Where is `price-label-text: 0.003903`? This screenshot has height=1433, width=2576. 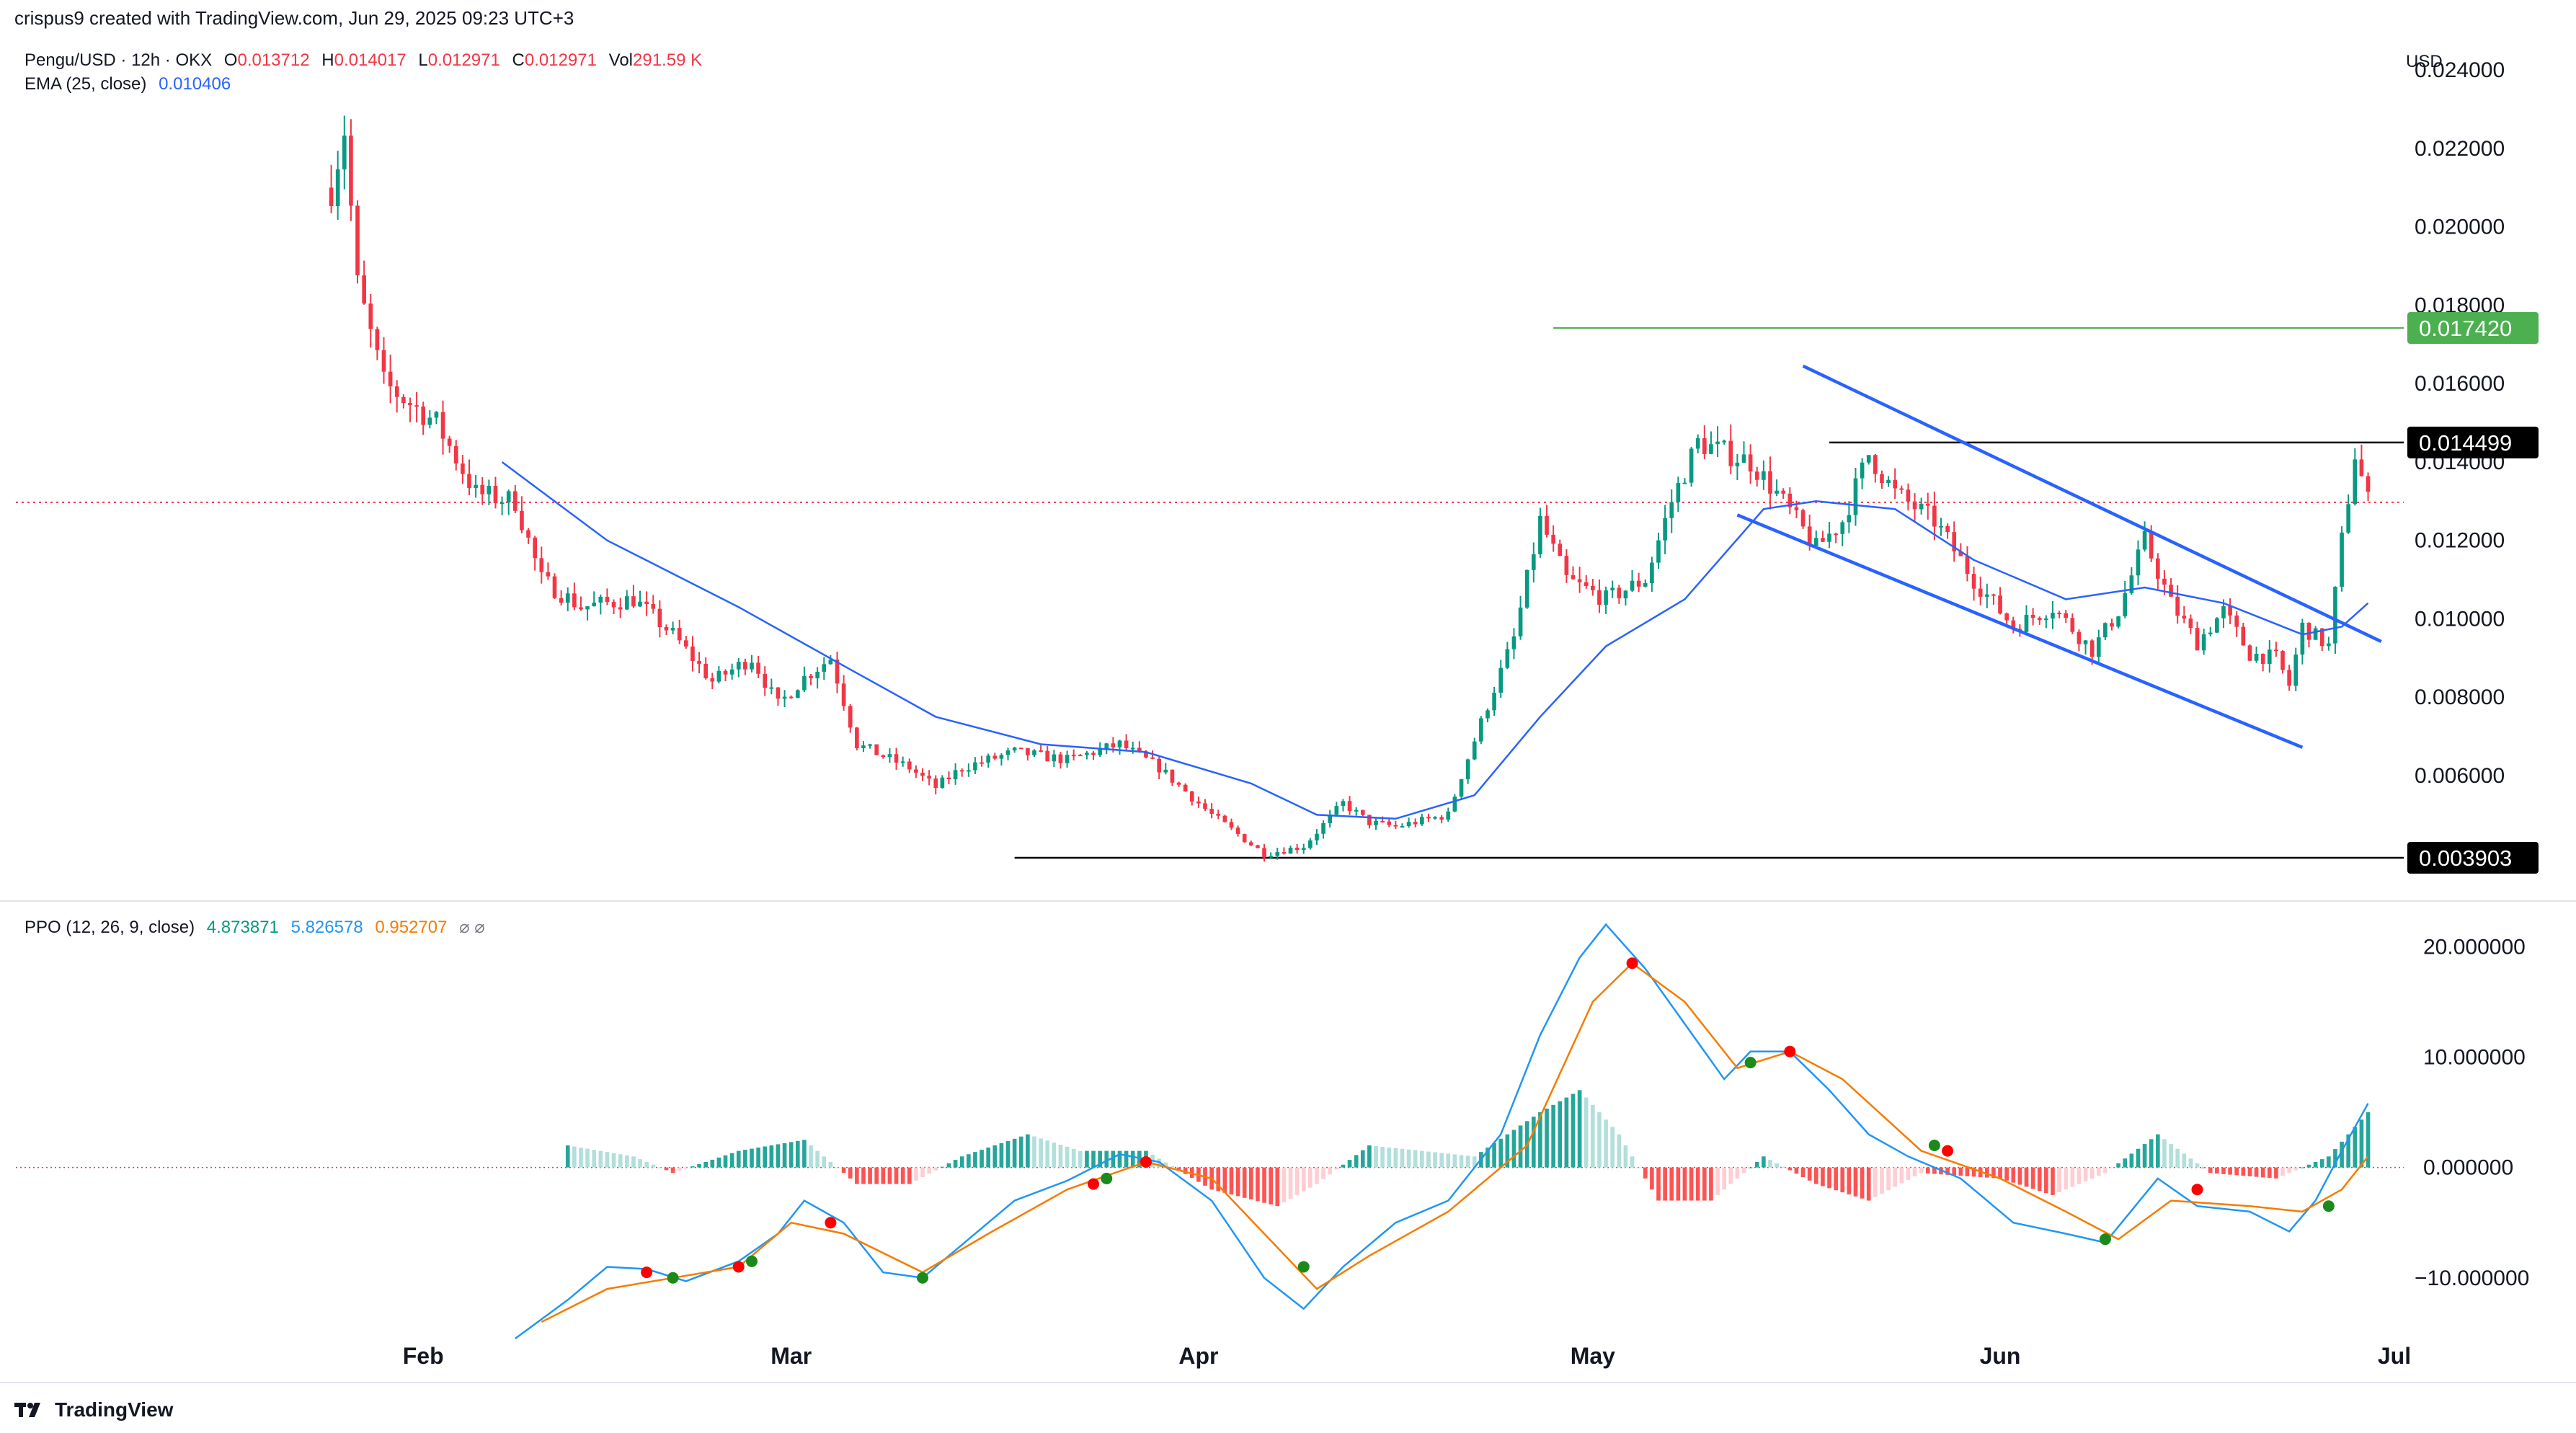
price-label-text: 0.003903 is located at coordinates (2465, 858).